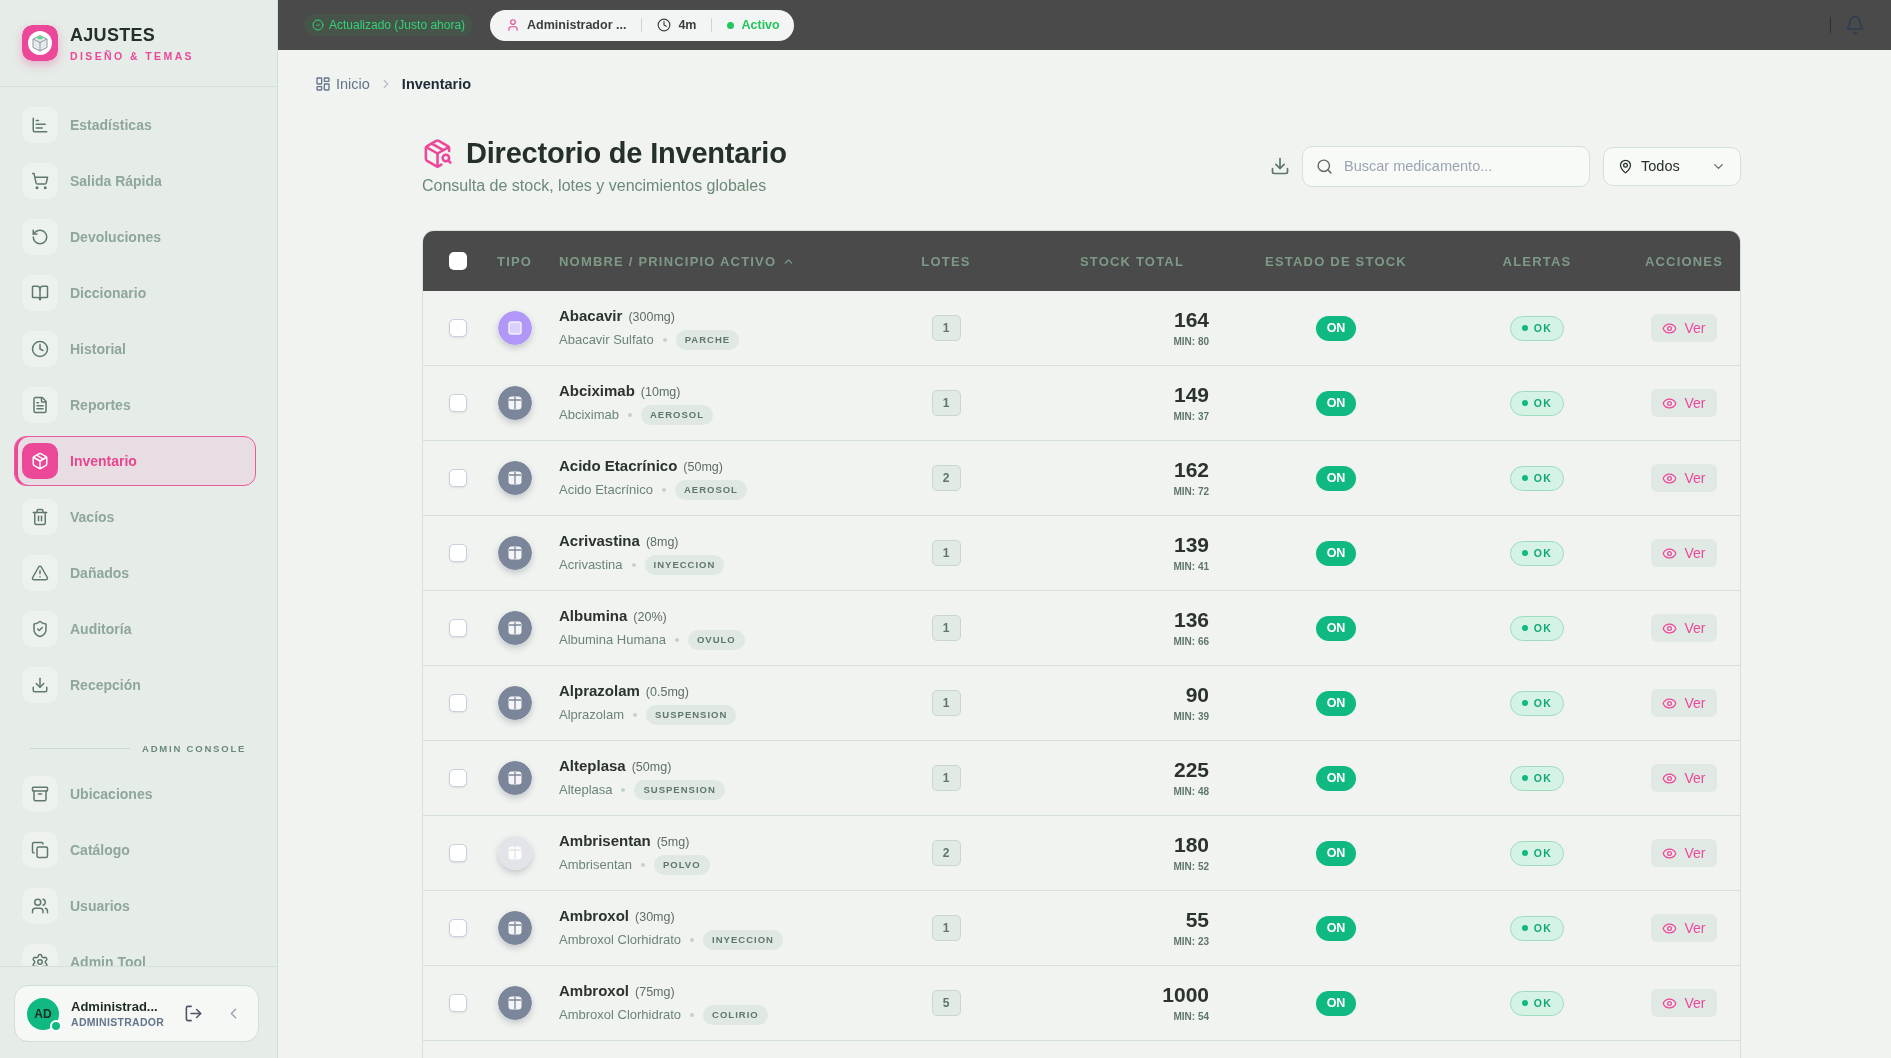  Describe the element at coordinates (1855, 25) in the screenshot. I see `bell-icon` at that location.